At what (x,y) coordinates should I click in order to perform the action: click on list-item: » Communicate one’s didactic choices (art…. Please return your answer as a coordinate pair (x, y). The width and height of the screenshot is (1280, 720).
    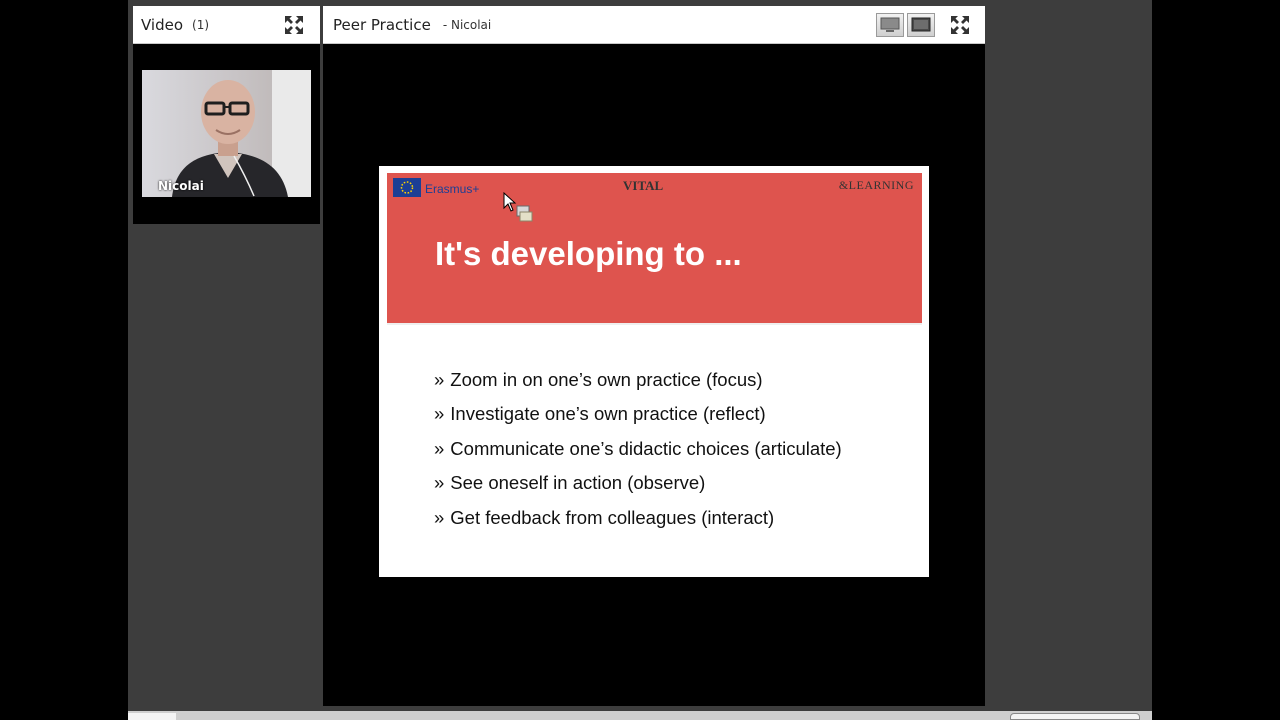
    Looking at the image, I should click on (638, 449).